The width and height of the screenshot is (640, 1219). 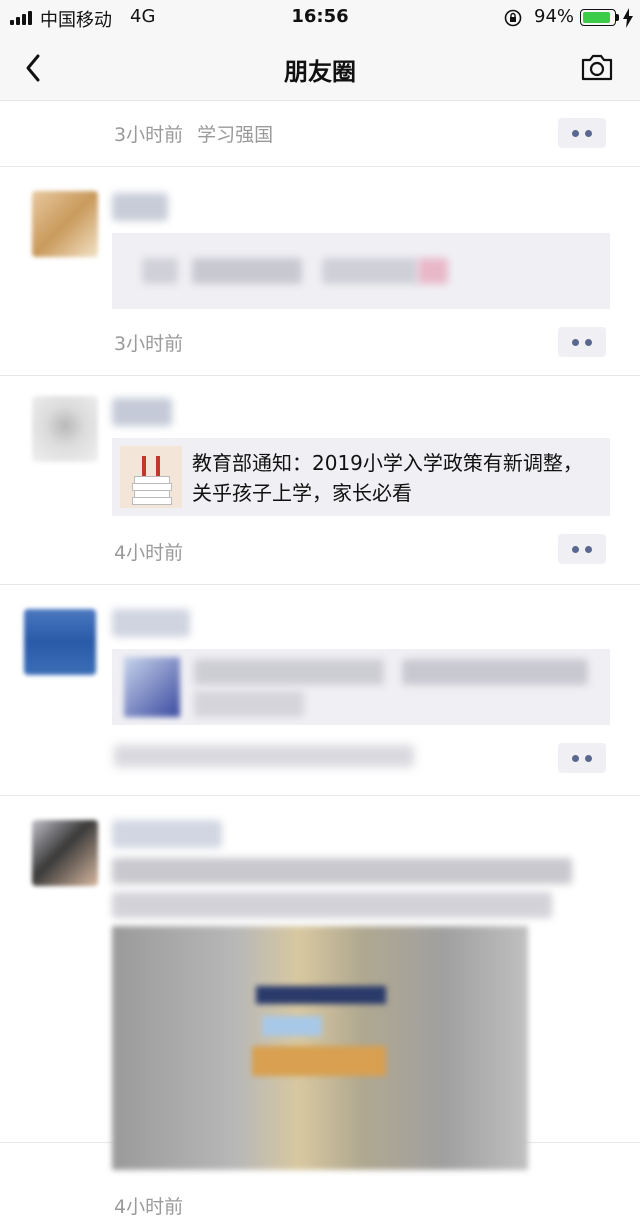 I want to click on article-thumbnail, so click(x=151, y=477).